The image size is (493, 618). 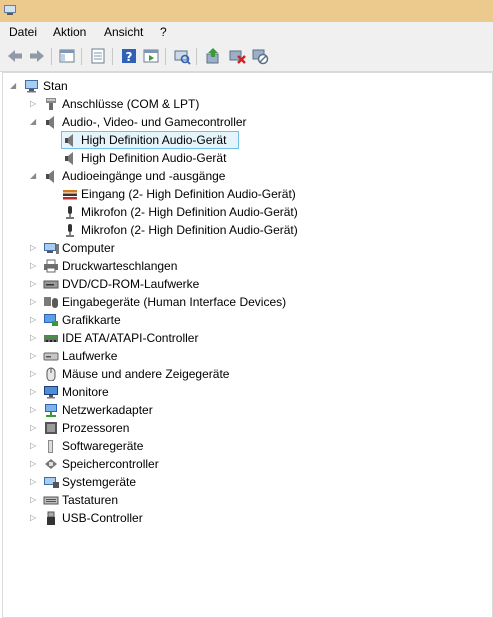 What do you see at coordinates (51, 392) in the screenshot?
I see `monitor-icon` at bounding box center [51, 392].